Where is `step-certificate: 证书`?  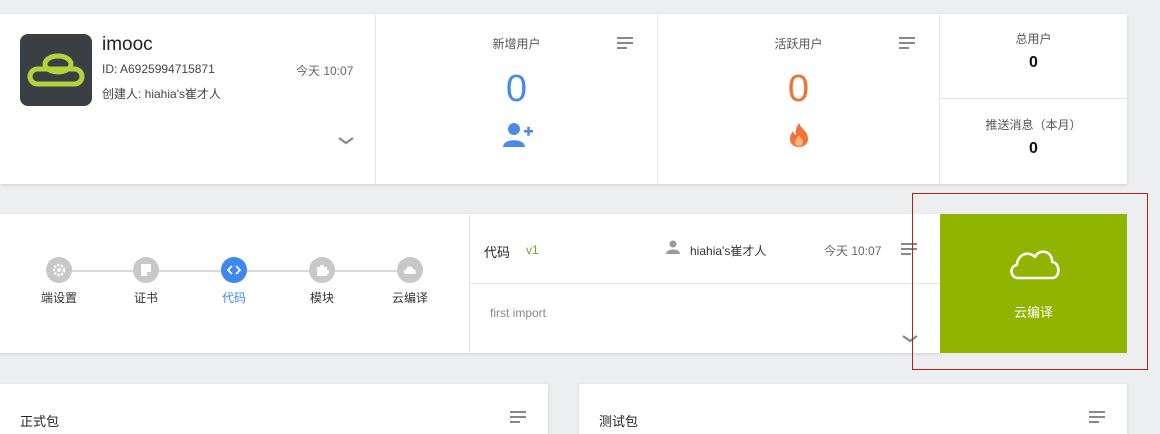
step-certificate: 证书 is located at coordinates (146, 281).